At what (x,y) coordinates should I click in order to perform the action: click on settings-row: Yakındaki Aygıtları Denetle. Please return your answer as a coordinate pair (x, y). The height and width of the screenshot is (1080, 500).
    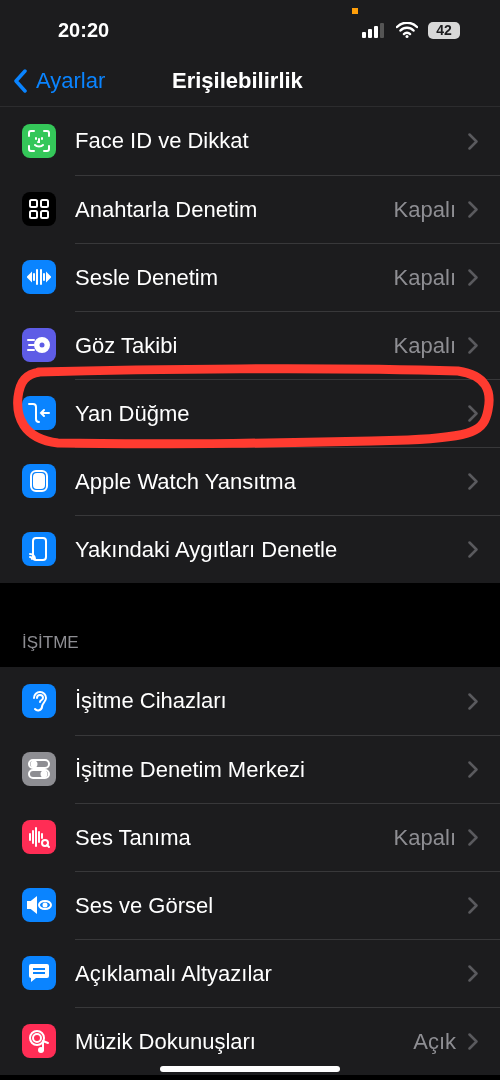
    Looking at the image, I should click on (250, 549).